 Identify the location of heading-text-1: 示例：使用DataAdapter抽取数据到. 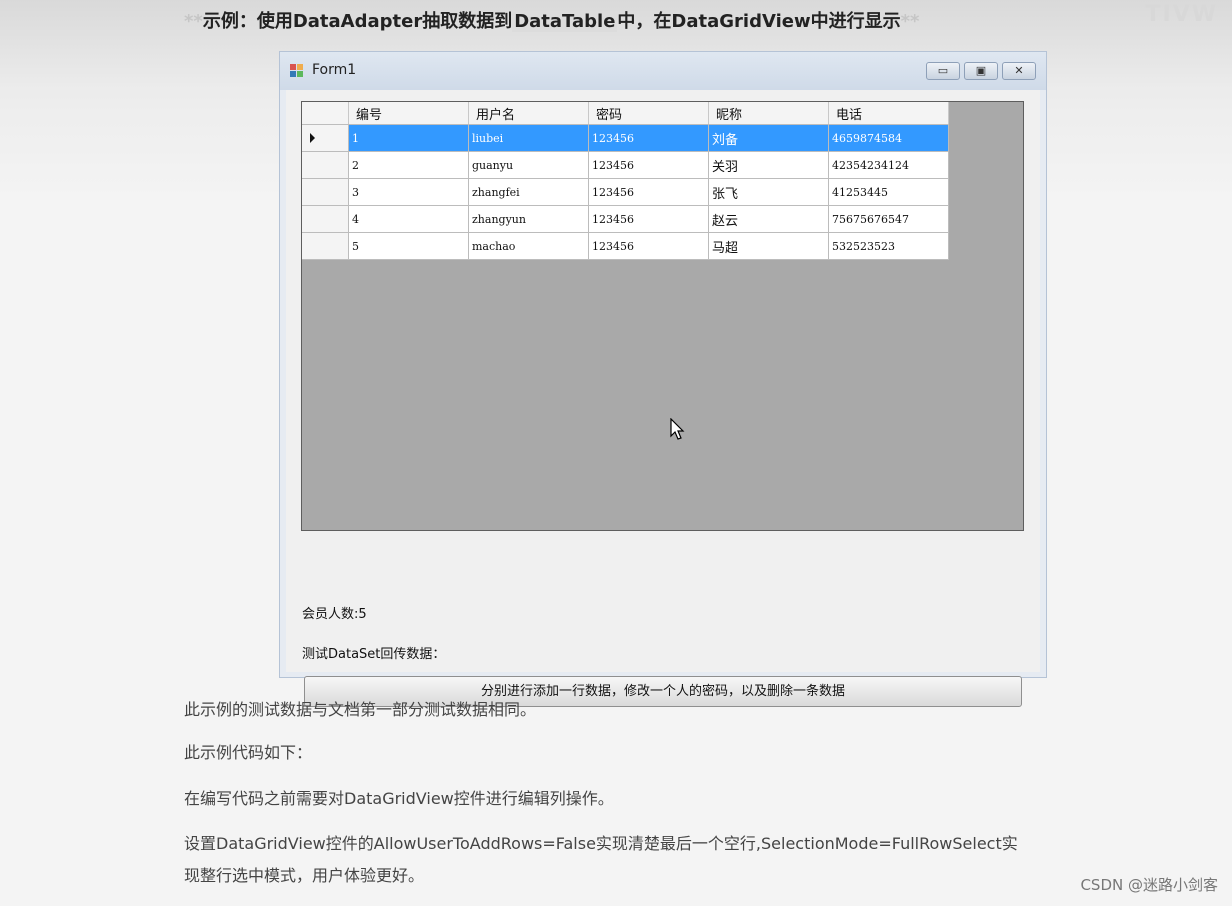
(357, 21).